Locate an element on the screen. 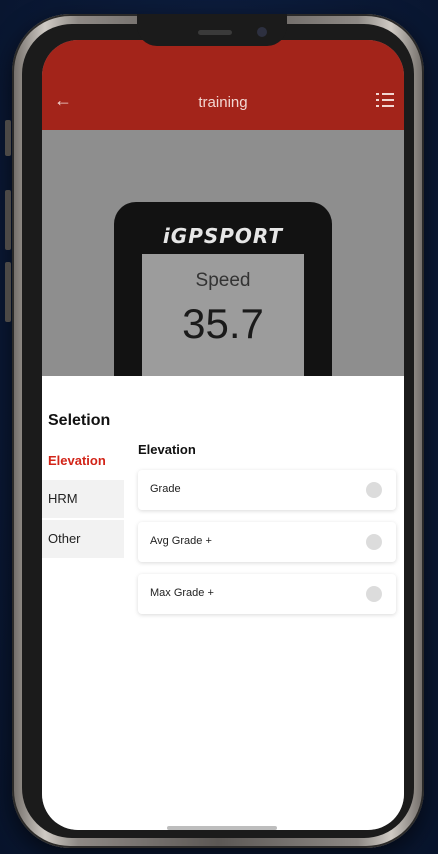  list-icon is located at coordinates (385, 100).